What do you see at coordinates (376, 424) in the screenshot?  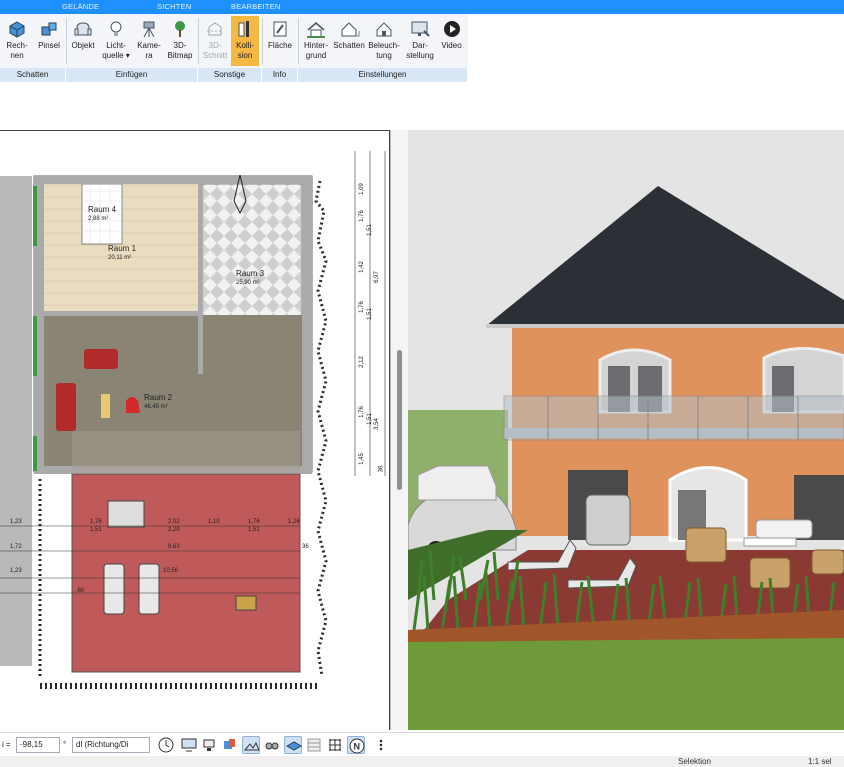 I see `dimension-label: 3,54` at bounding box center [376, 424].